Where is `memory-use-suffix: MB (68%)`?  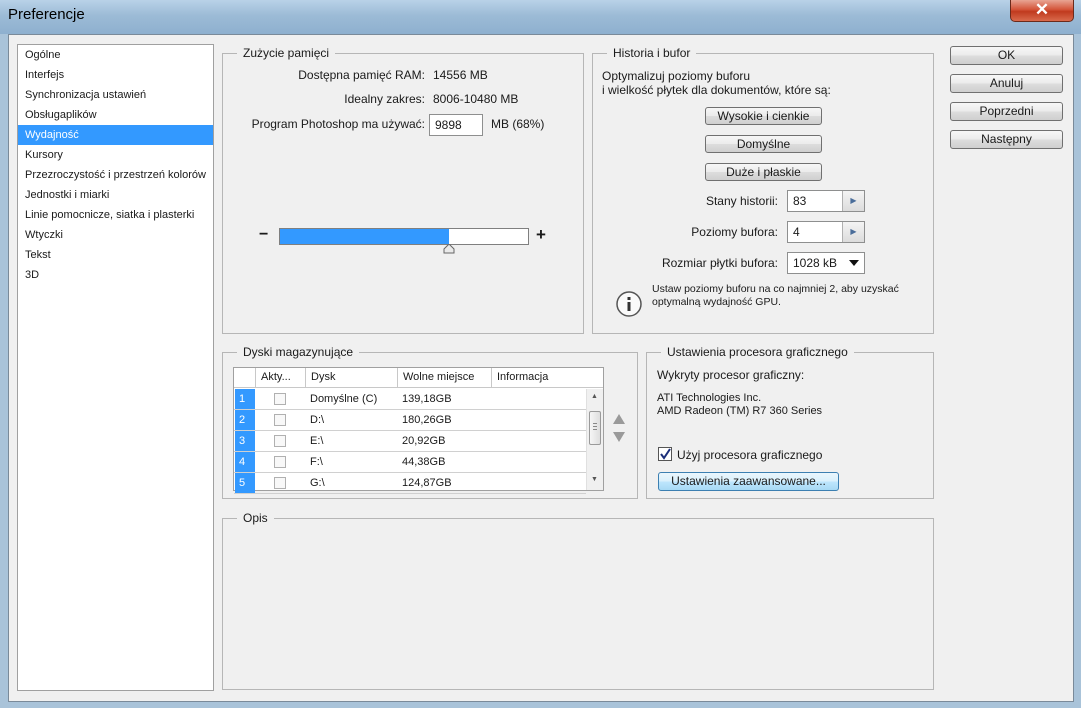
memory-use-suffix: MB (68%) is located at coordinates (518, 124).